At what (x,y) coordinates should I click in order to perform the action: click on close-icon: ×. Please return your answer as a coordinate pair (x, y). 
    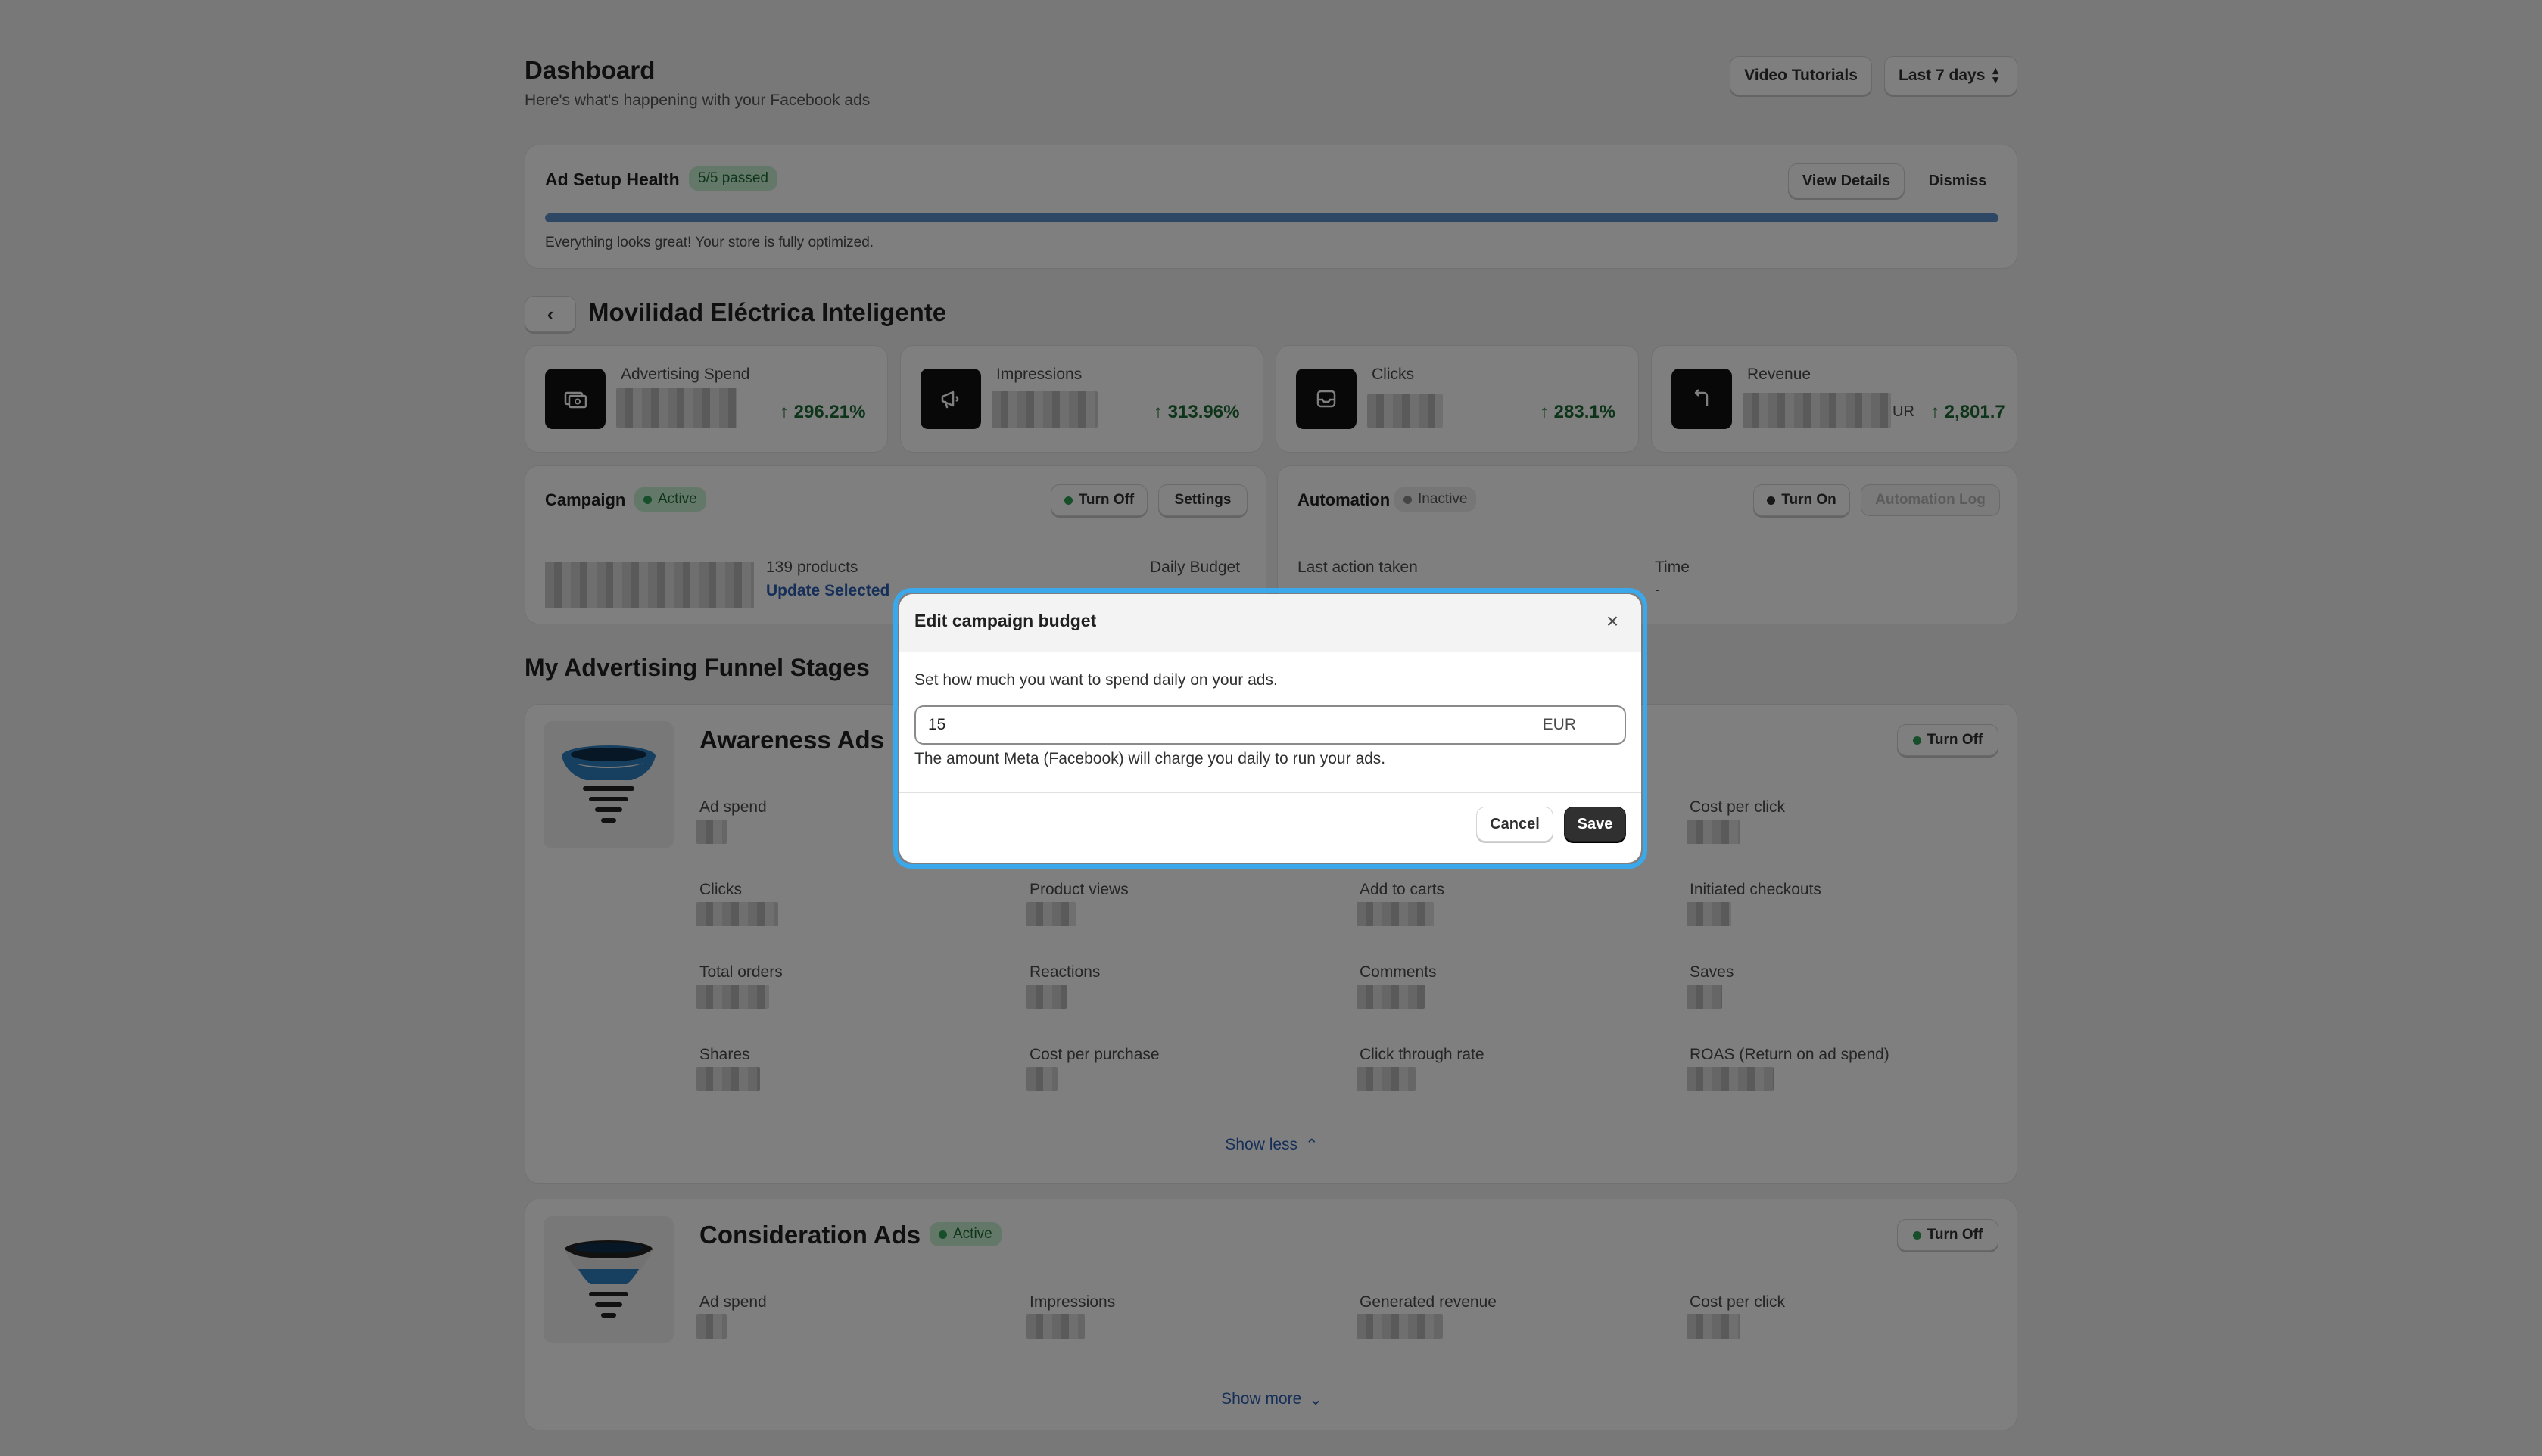
    Looking at the image, I should click on (1612, 621).